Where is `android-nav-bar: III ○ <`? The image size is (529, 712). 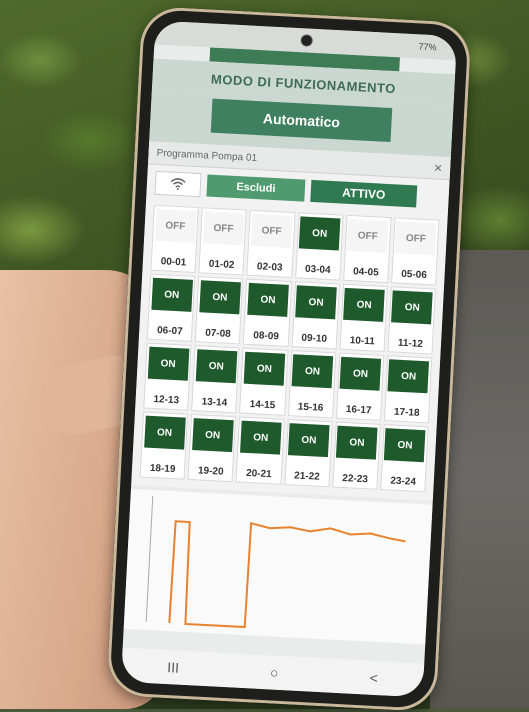
android-nav-bar: III ○ < is located at coordinates (272, 672).